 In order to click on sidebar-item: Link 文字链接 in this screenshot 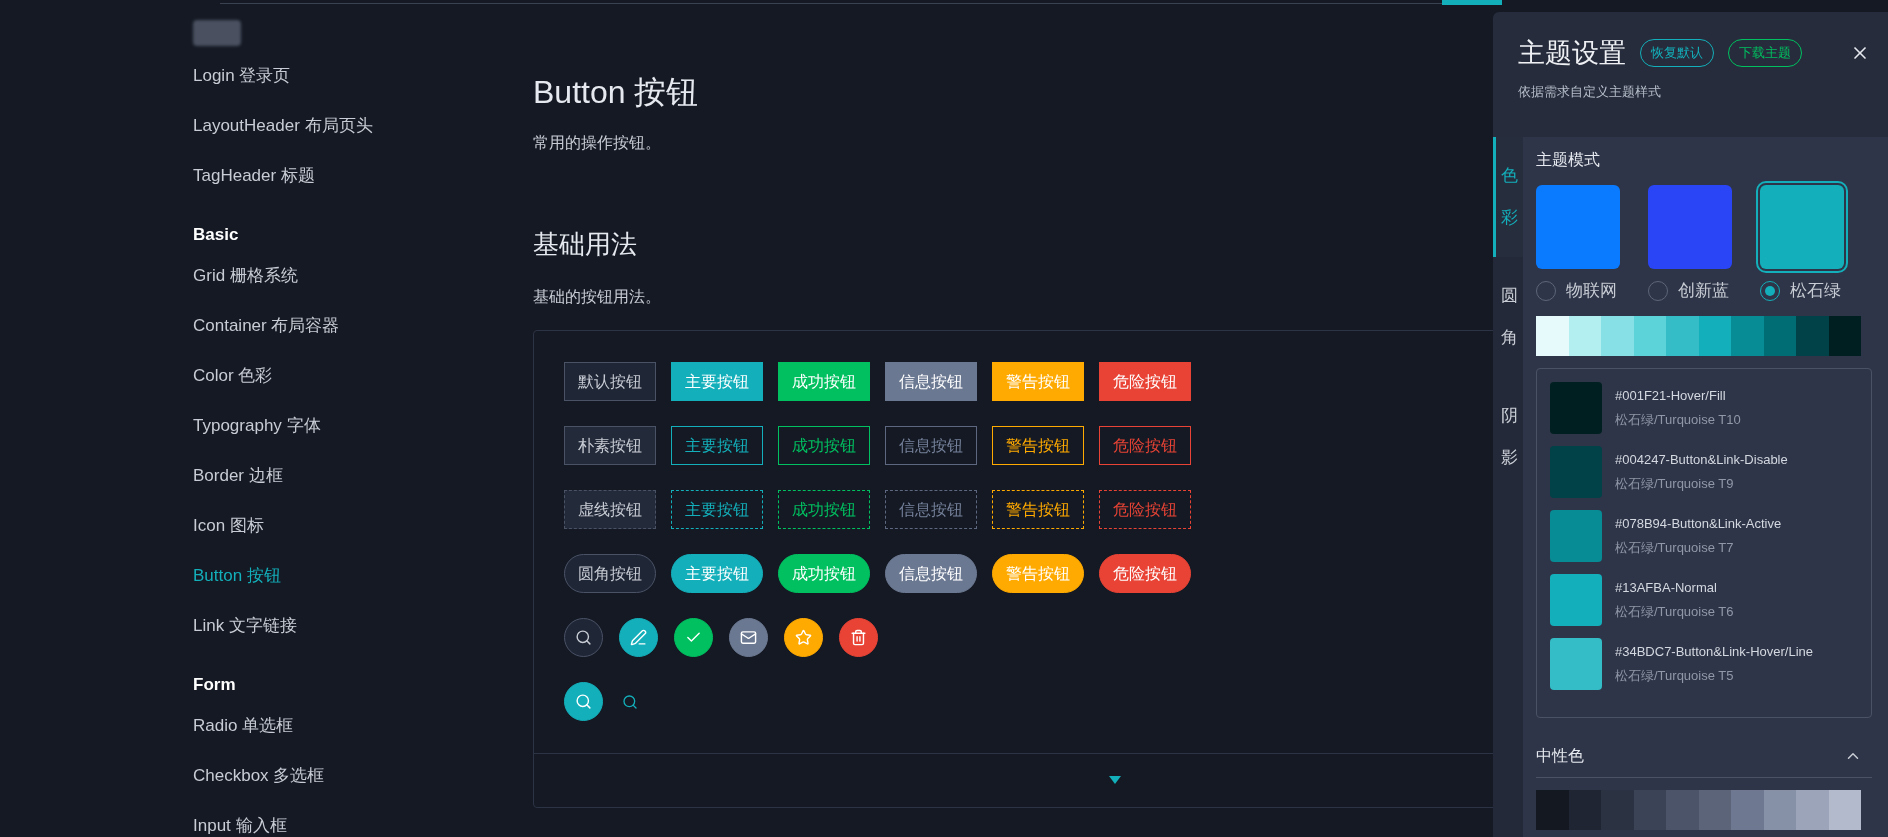, I will do `click(245, 626)`.